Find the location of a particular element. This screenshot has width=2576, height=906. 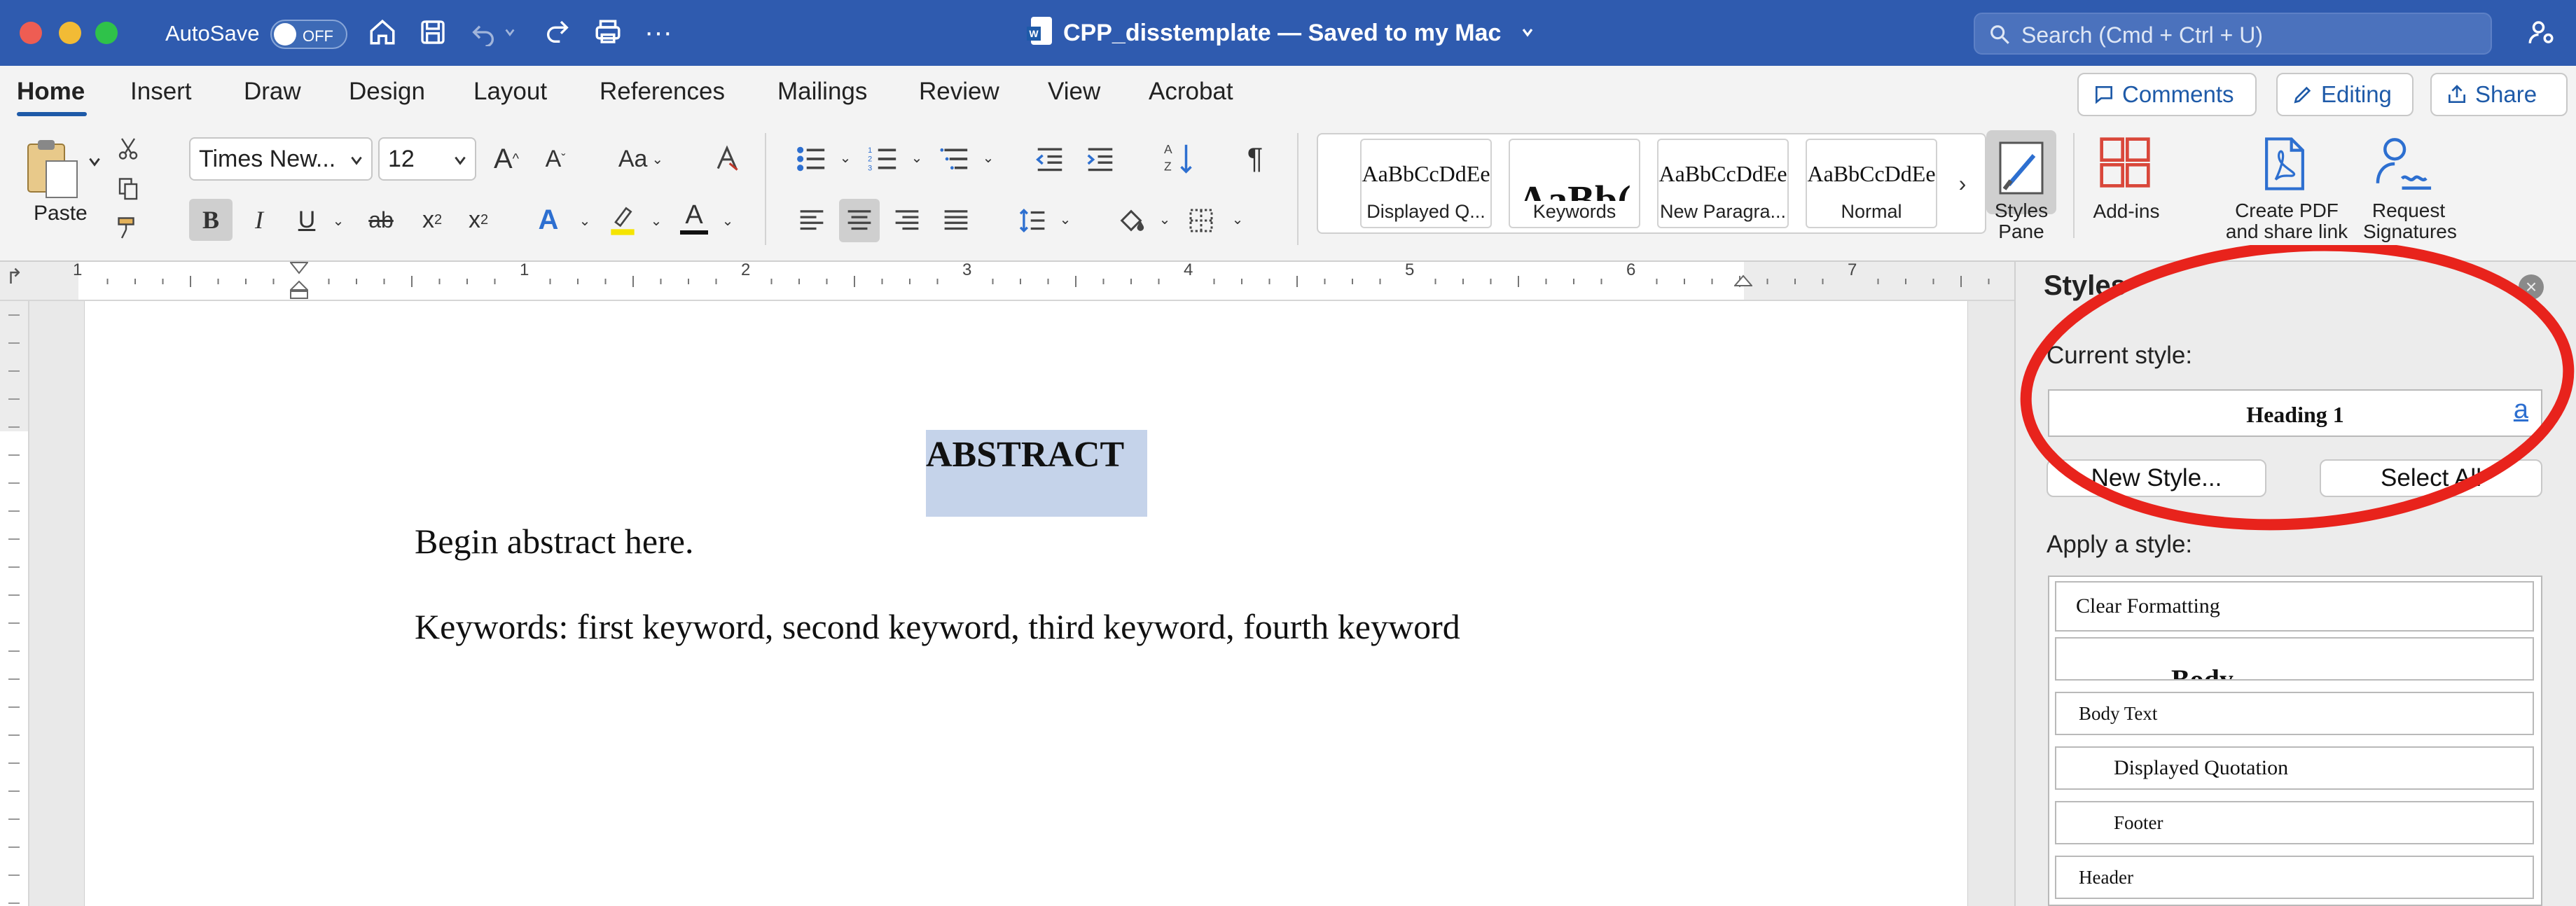

request-signatures-icon is located at coordinates (2404, 163).